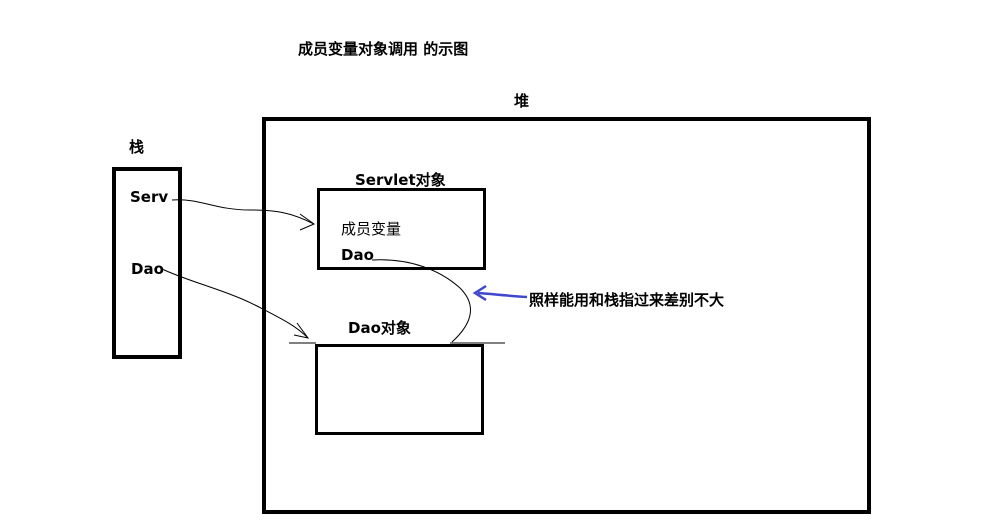 The width and height of the screenshot is (1001, 520). What do you see at coordinates (243, 212) in the screenshot?
I see `arrow-serv-to-servlet` at bounding box center [243, 212].